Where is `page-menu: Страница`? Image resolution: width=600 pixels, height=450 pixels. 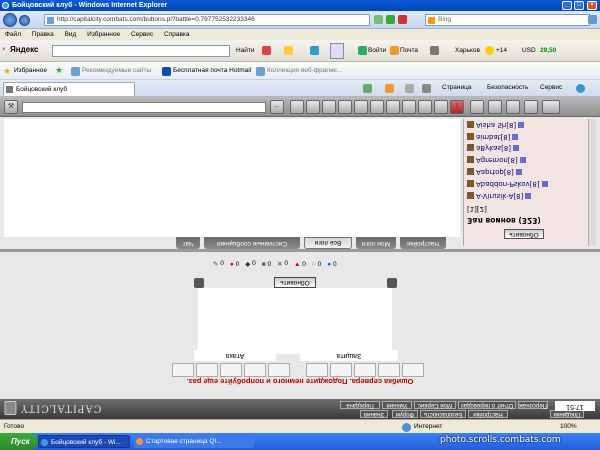 page-menu: Страница is located at coordinates (456, 87).